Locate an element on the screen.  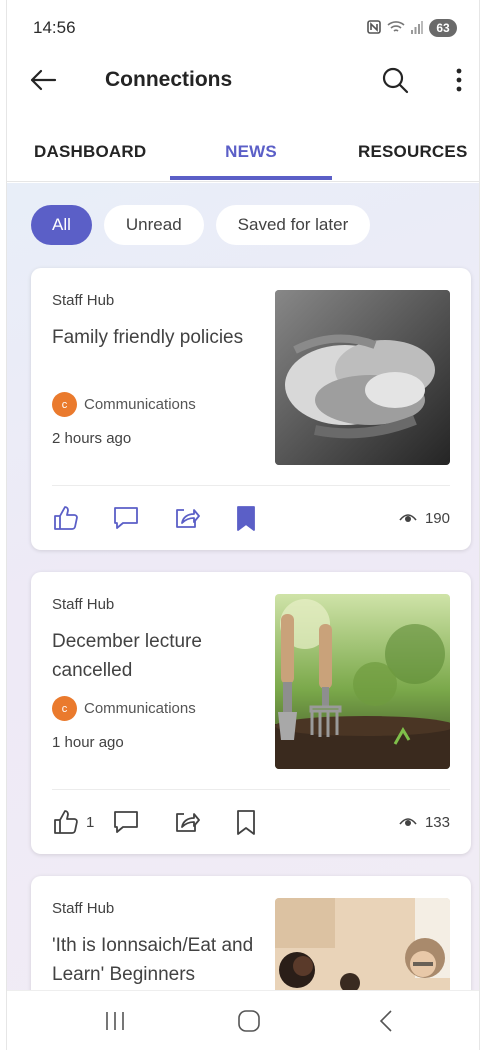
home-icon is located at coordinates (249, 1021).